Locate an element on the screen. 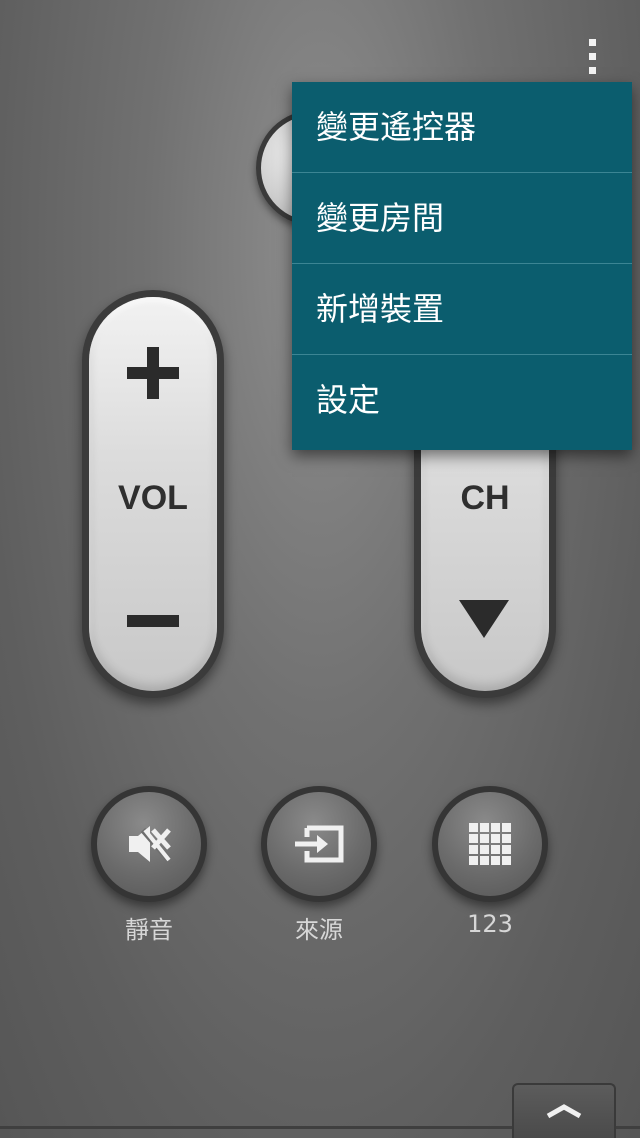 This screenshot has width=640, height=1138. mute-label: 靜音 is located at coordinates (149, 930).